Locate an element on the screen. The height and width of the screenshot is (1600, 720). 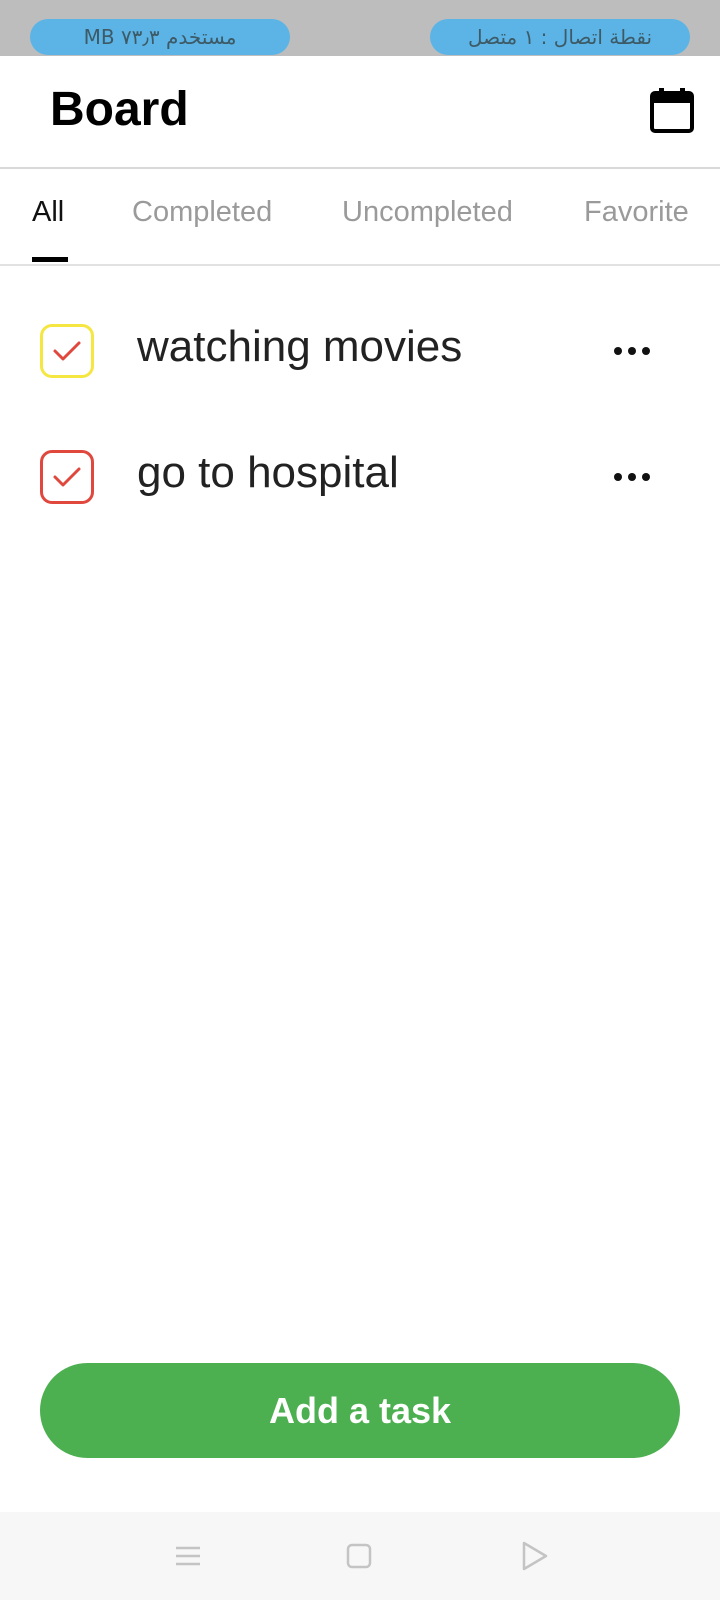
data-usage-pill: مستخدم ٧٣٫٣ MB is located at coordinates (160, 37).